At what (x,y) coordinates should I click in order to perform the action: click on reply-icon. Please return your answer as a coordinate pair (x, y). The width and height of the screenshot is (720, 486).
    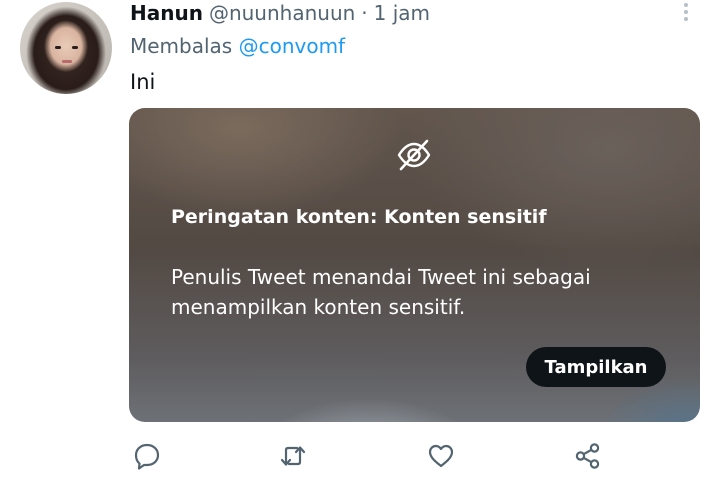
    Looking at the image, I should click on (147, 456).